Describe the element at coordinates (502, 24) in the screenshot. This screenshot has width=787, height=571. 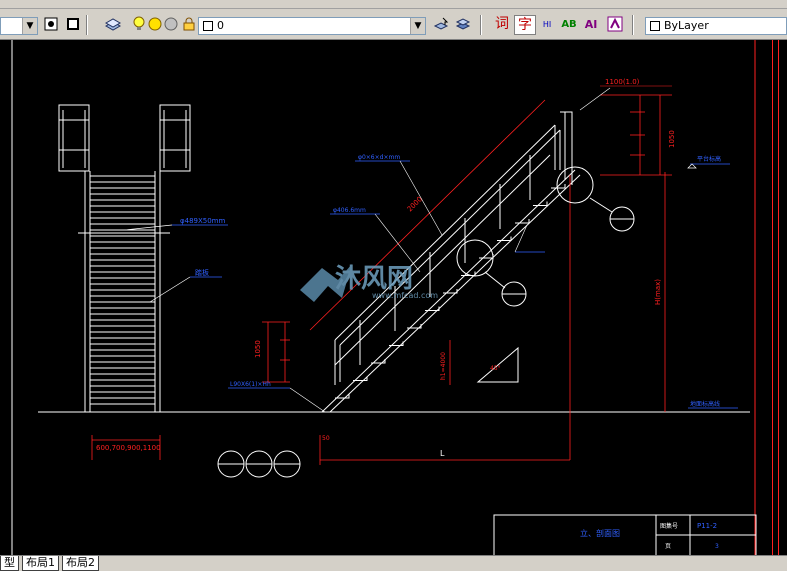
I see `text-style-ci-button: 词` at that location.